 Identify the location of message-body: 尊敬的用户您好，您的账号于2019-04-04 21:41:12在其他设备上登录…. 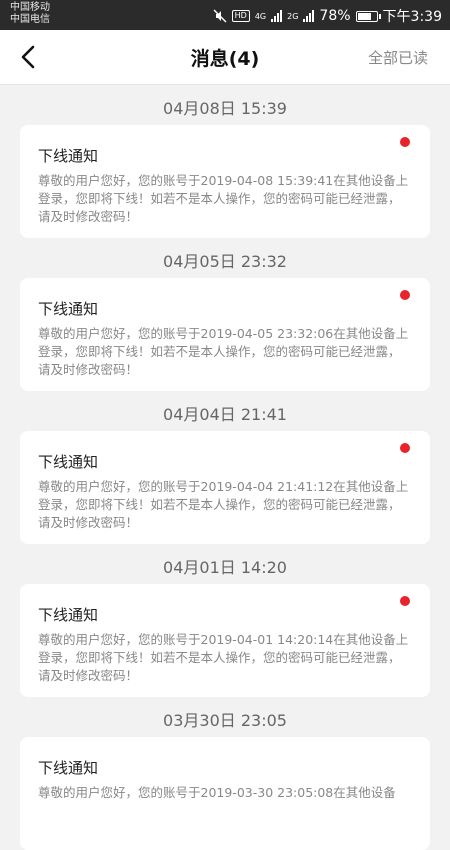
(223, 504).